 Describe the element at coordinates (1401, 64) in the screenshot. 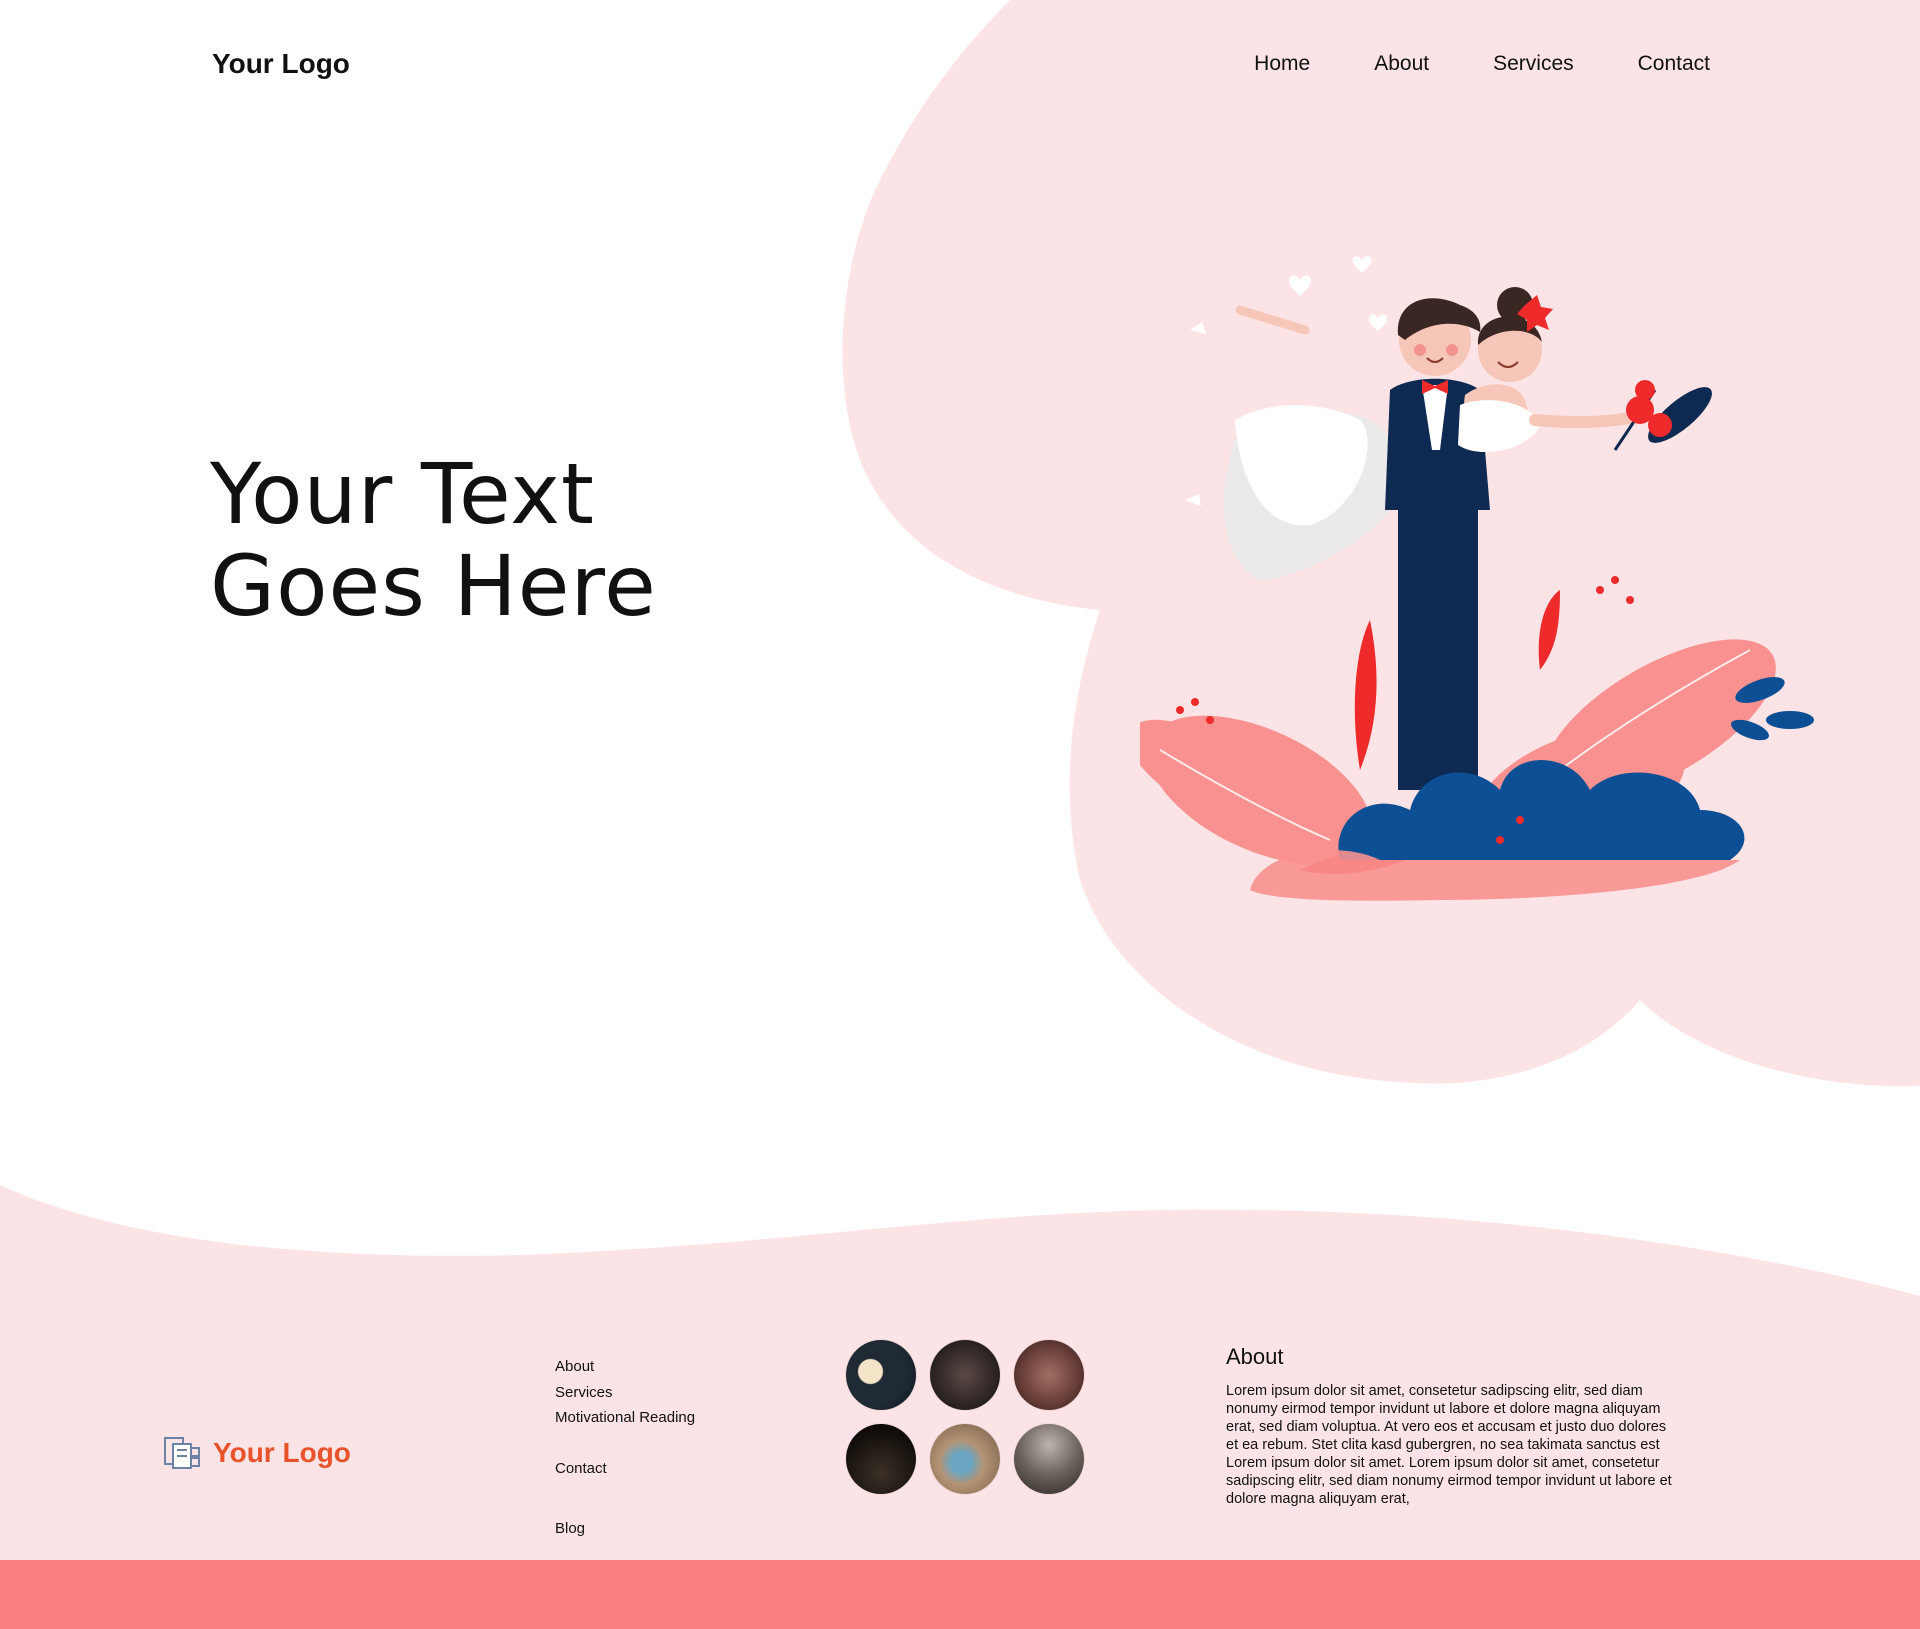

I see `nav-about: About` at that location.